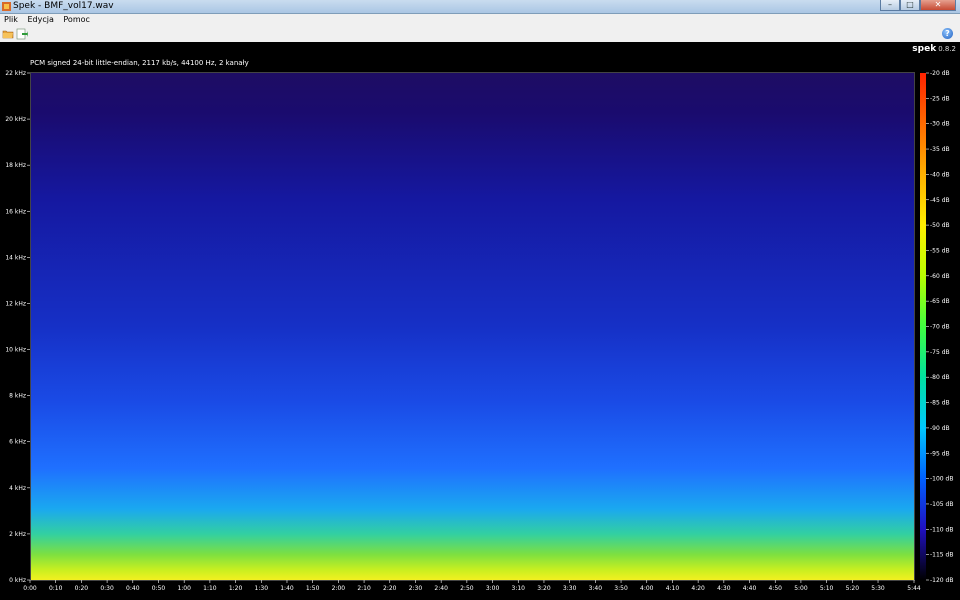  What do you see at coordinates (924, 49) in the screenshot?
I see `brand-name: spek` at bounding box center [924, 49].